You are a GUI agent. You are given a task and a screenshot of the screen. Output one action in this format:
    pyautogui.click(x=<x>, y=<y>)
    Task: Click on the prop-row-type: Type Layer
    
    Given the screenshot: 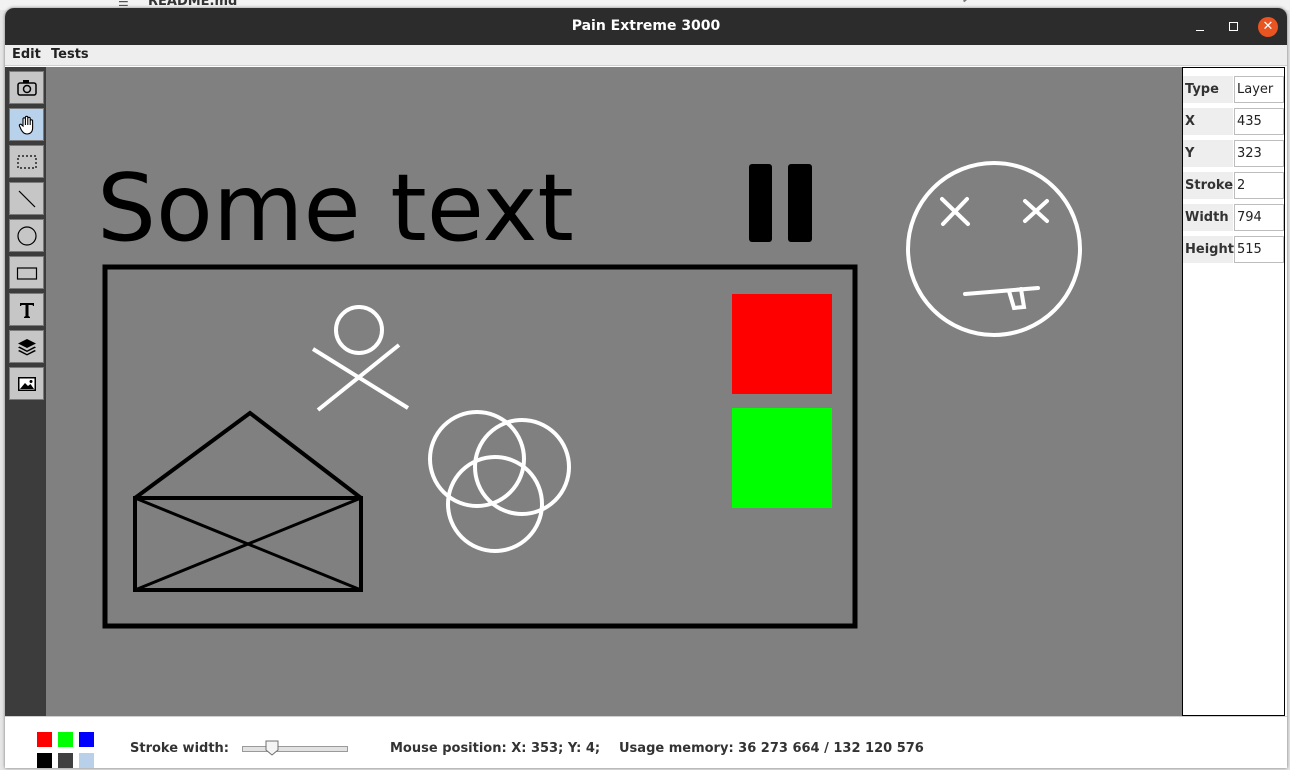 What is the action you would take?
    pyautogui.click(x=1233, y=89)
    